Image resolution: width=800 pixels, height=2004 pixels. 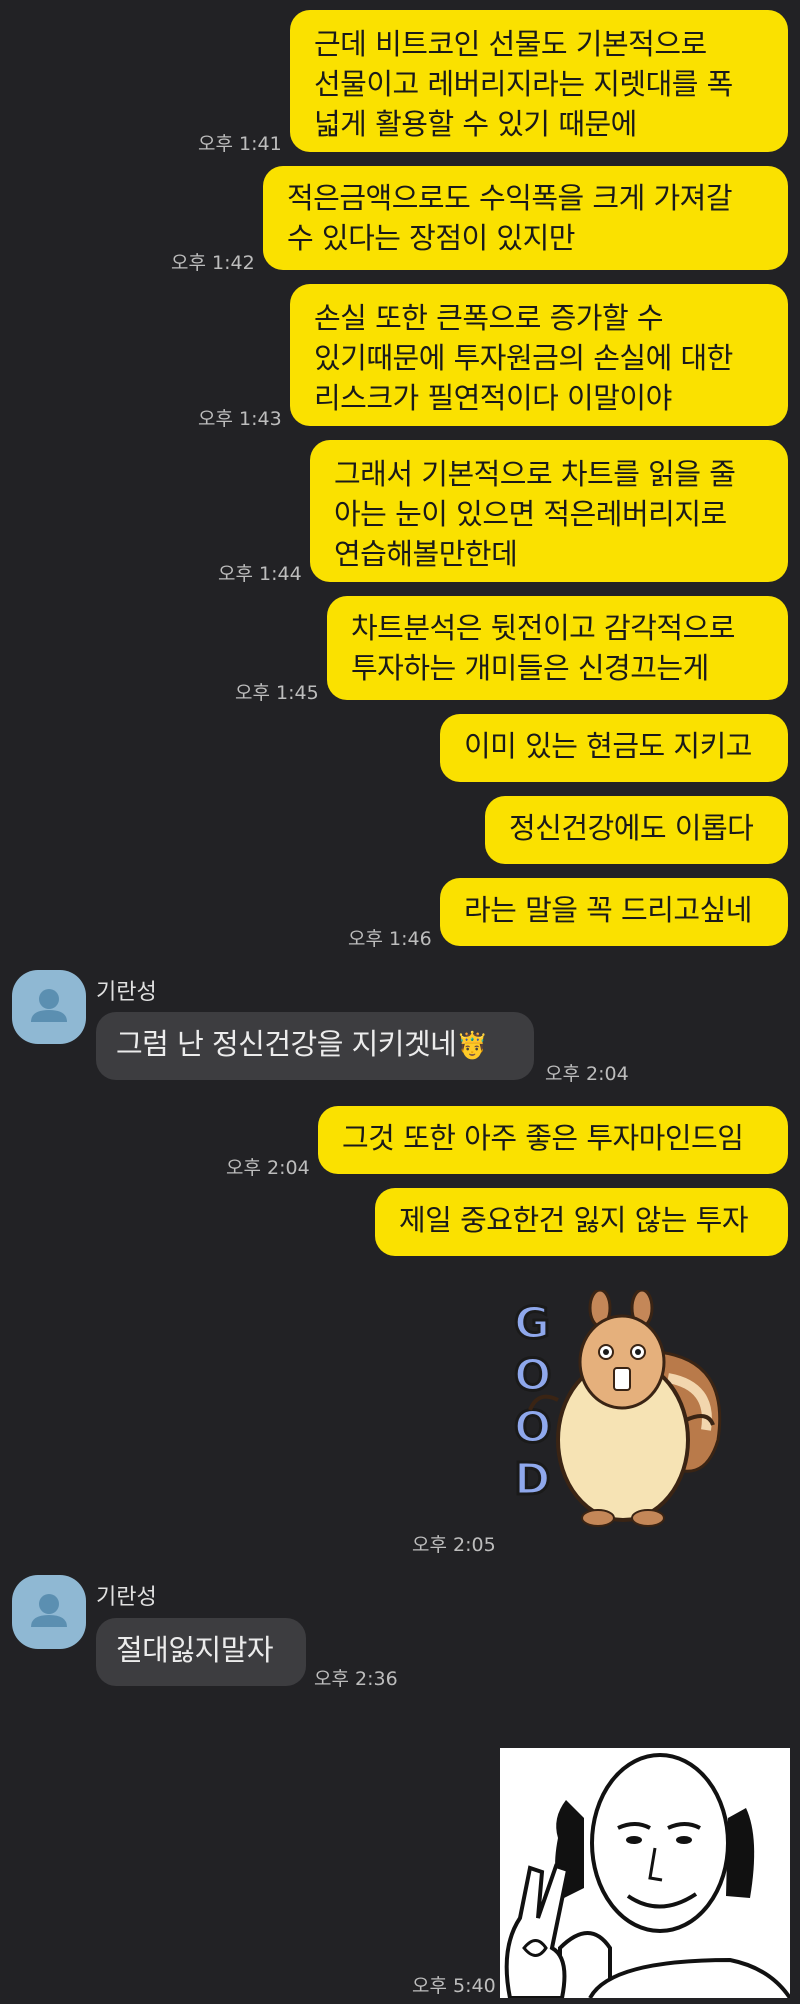 What do you see at coordinates (532, 1479) in the screenshot?
I see `svg-text: D` at bounding box center [532, 1479].